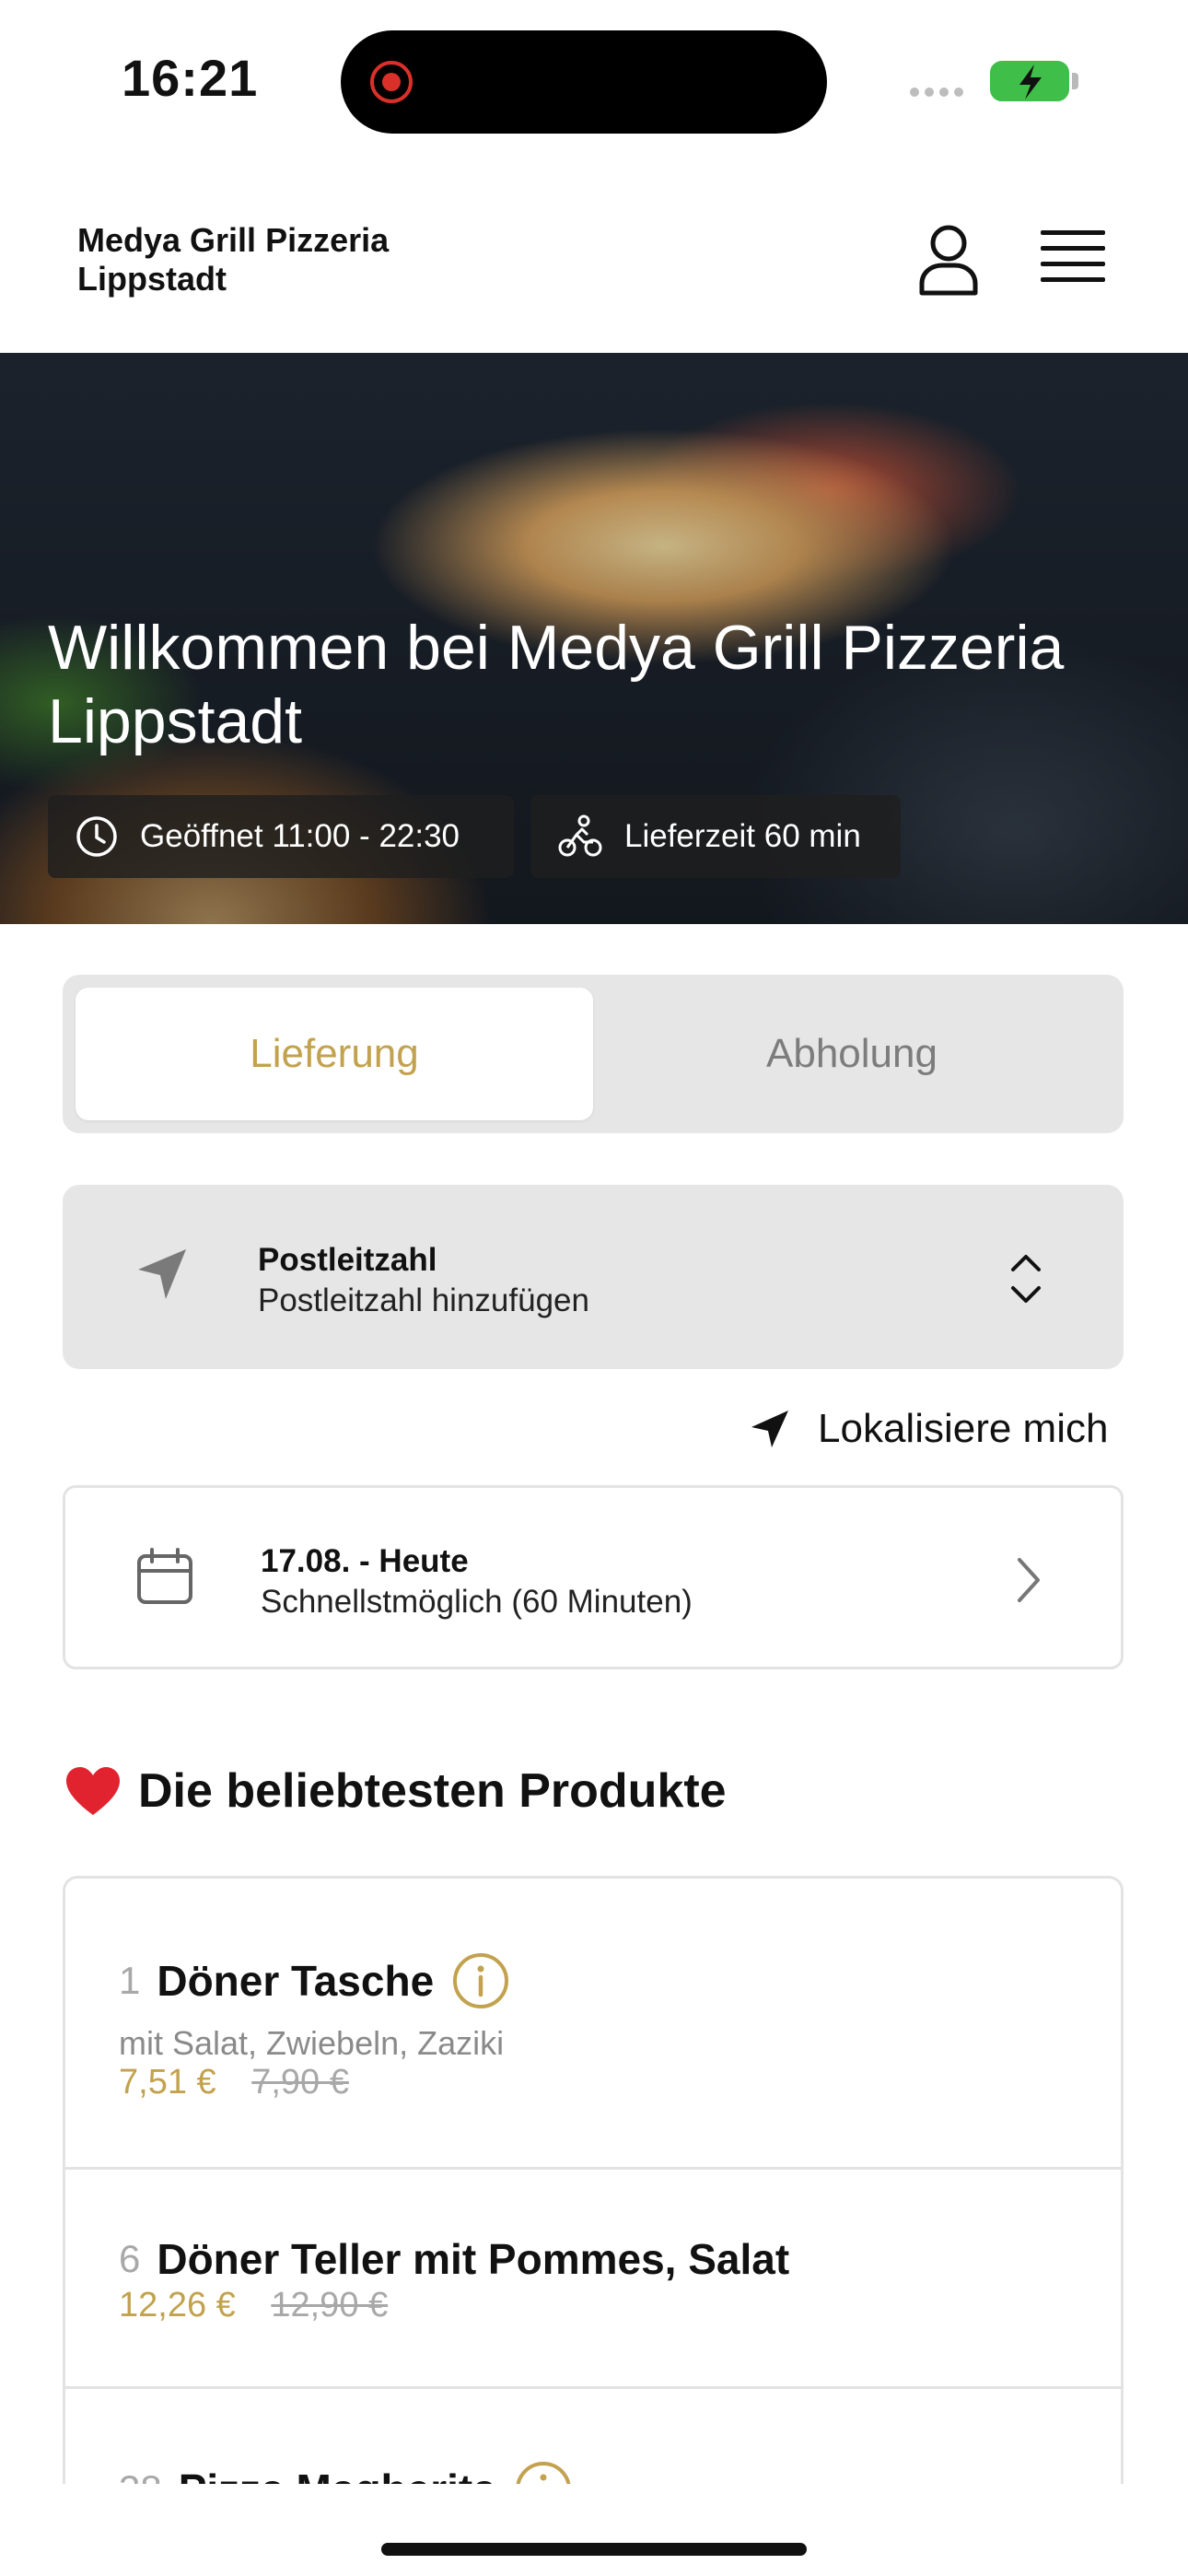 This screenshot has height=2576, width=1188. I want to click on chevron-up-down-icon, so click(1026, 1279).